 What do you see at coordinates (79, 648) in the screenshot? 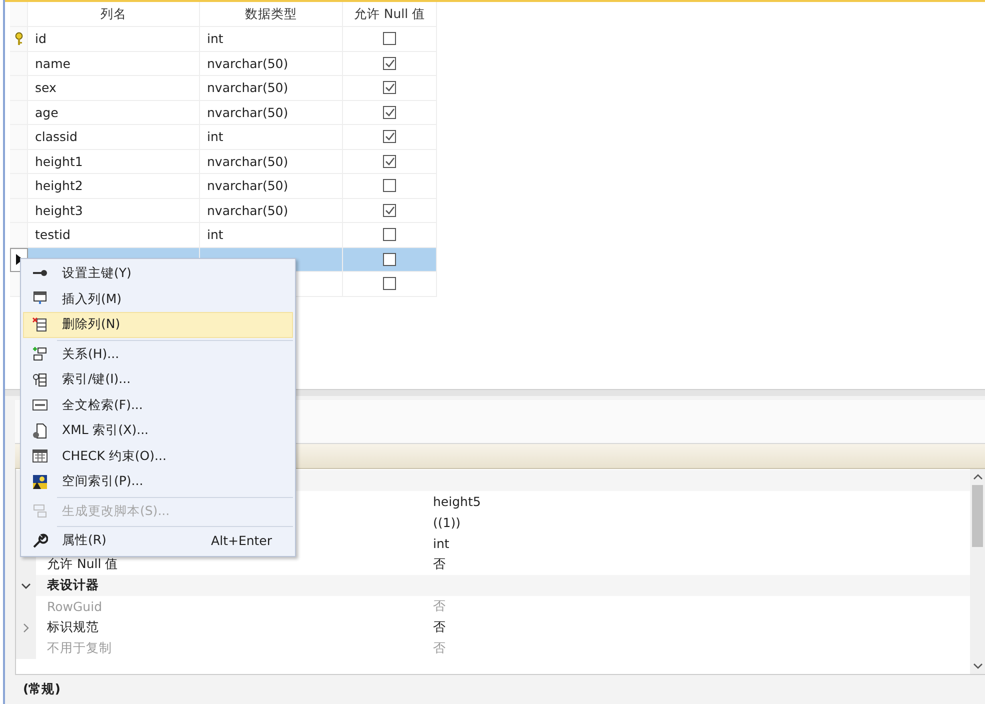
I see `property-label: 不用于复制` at bounding box center [79, 648].